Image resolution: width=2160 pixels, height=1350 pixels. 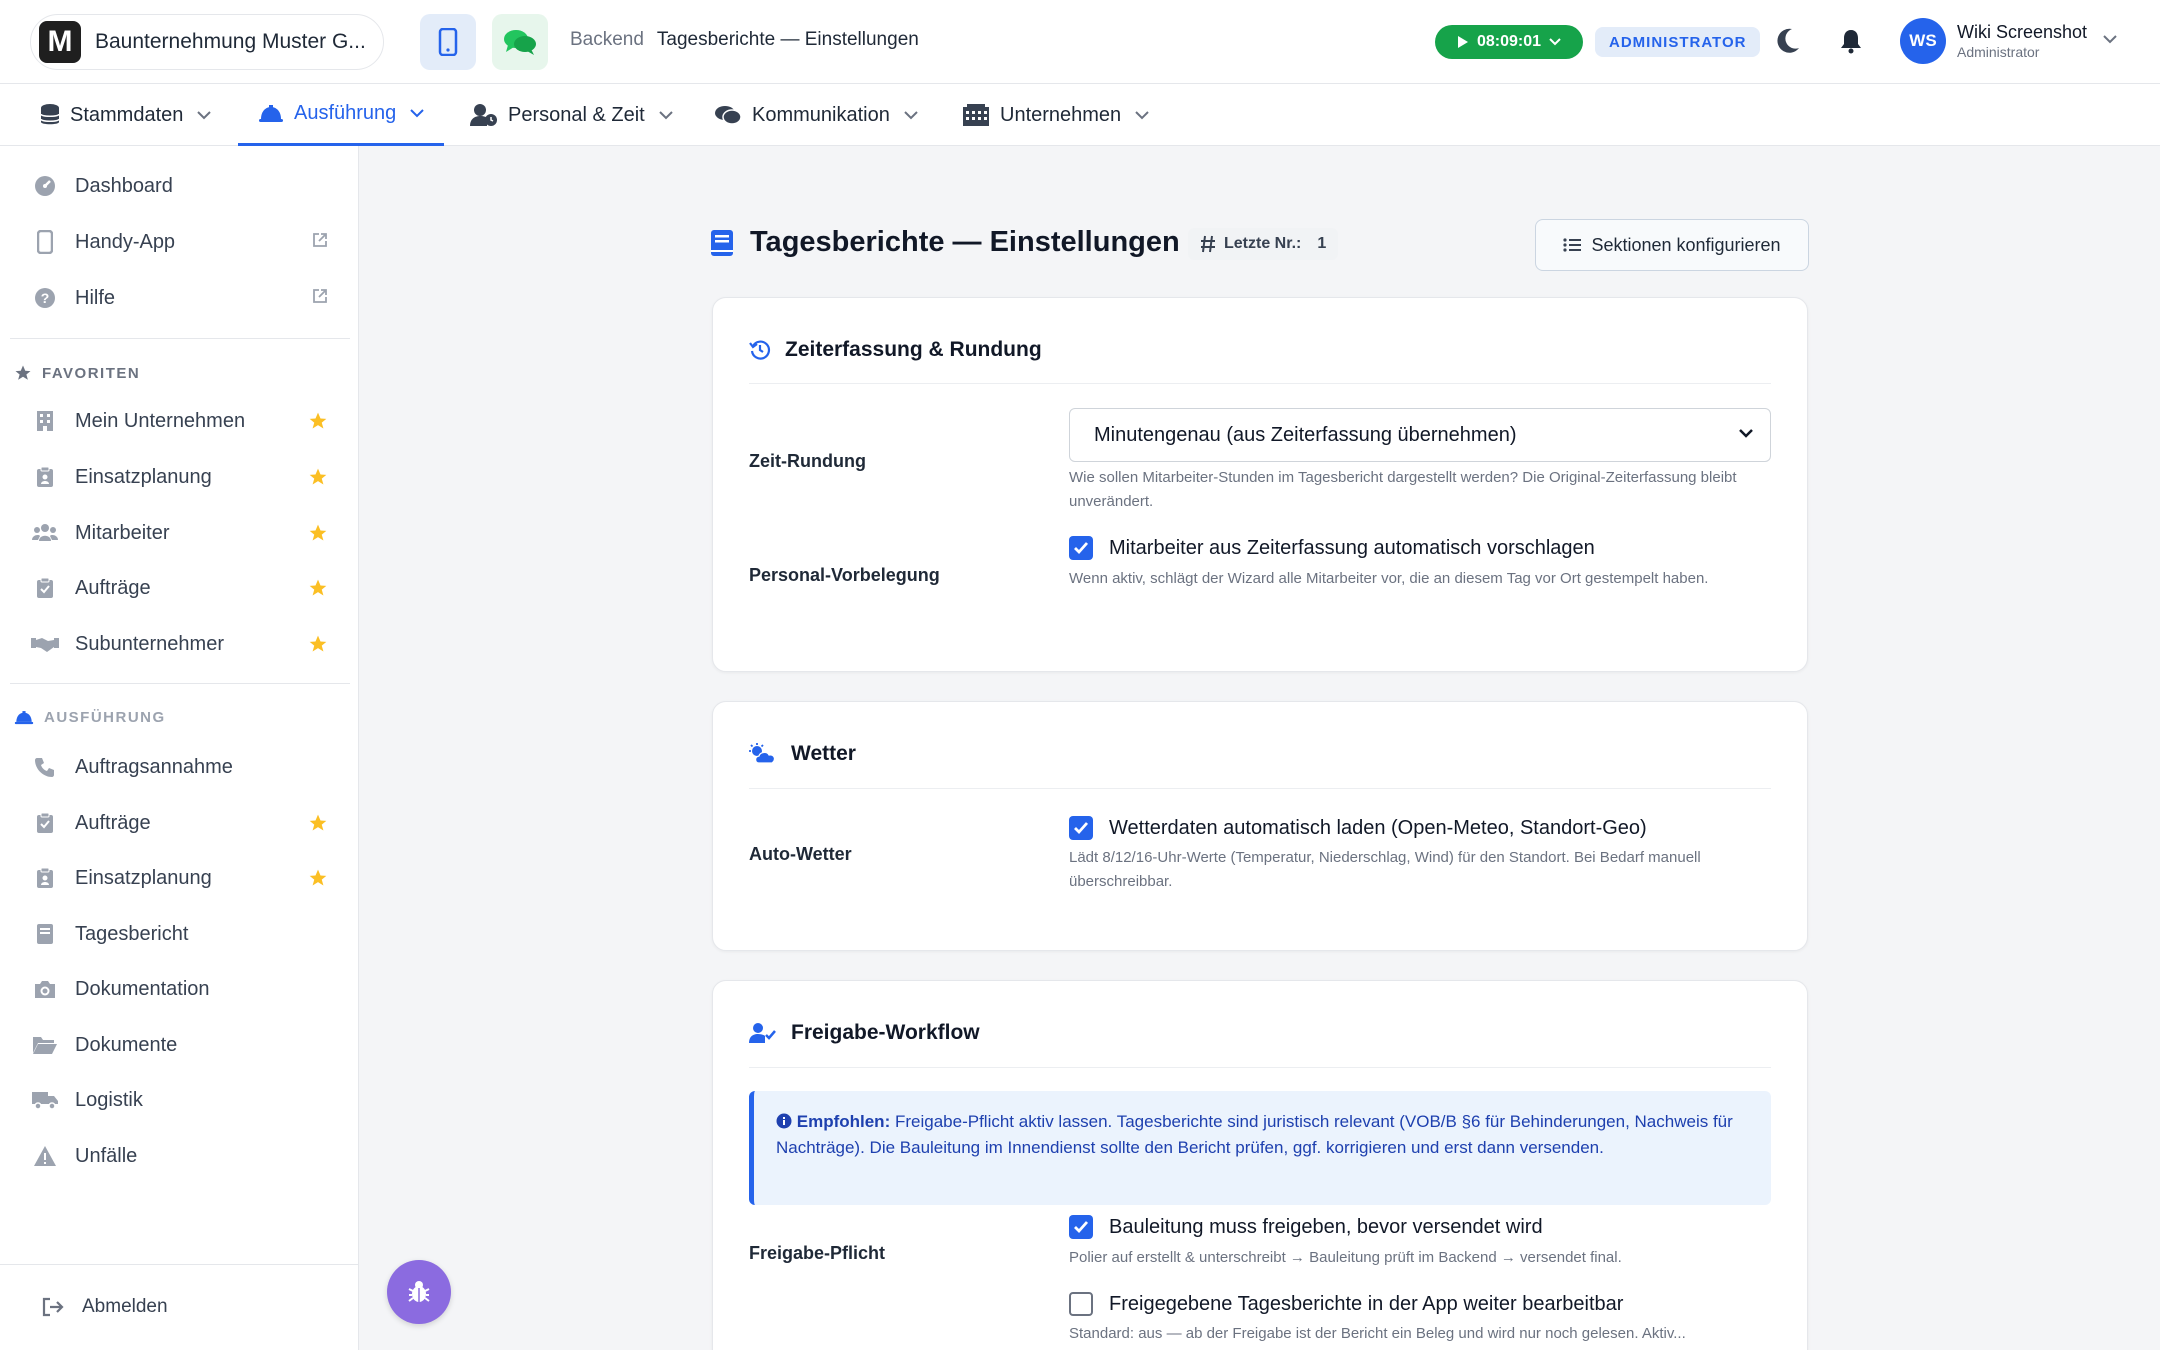 What do you see at coordinates (800, 854) in the screenshot?
I see `field-label-auto-weather: Auto-Wetter` at bounding box center [800, 854].